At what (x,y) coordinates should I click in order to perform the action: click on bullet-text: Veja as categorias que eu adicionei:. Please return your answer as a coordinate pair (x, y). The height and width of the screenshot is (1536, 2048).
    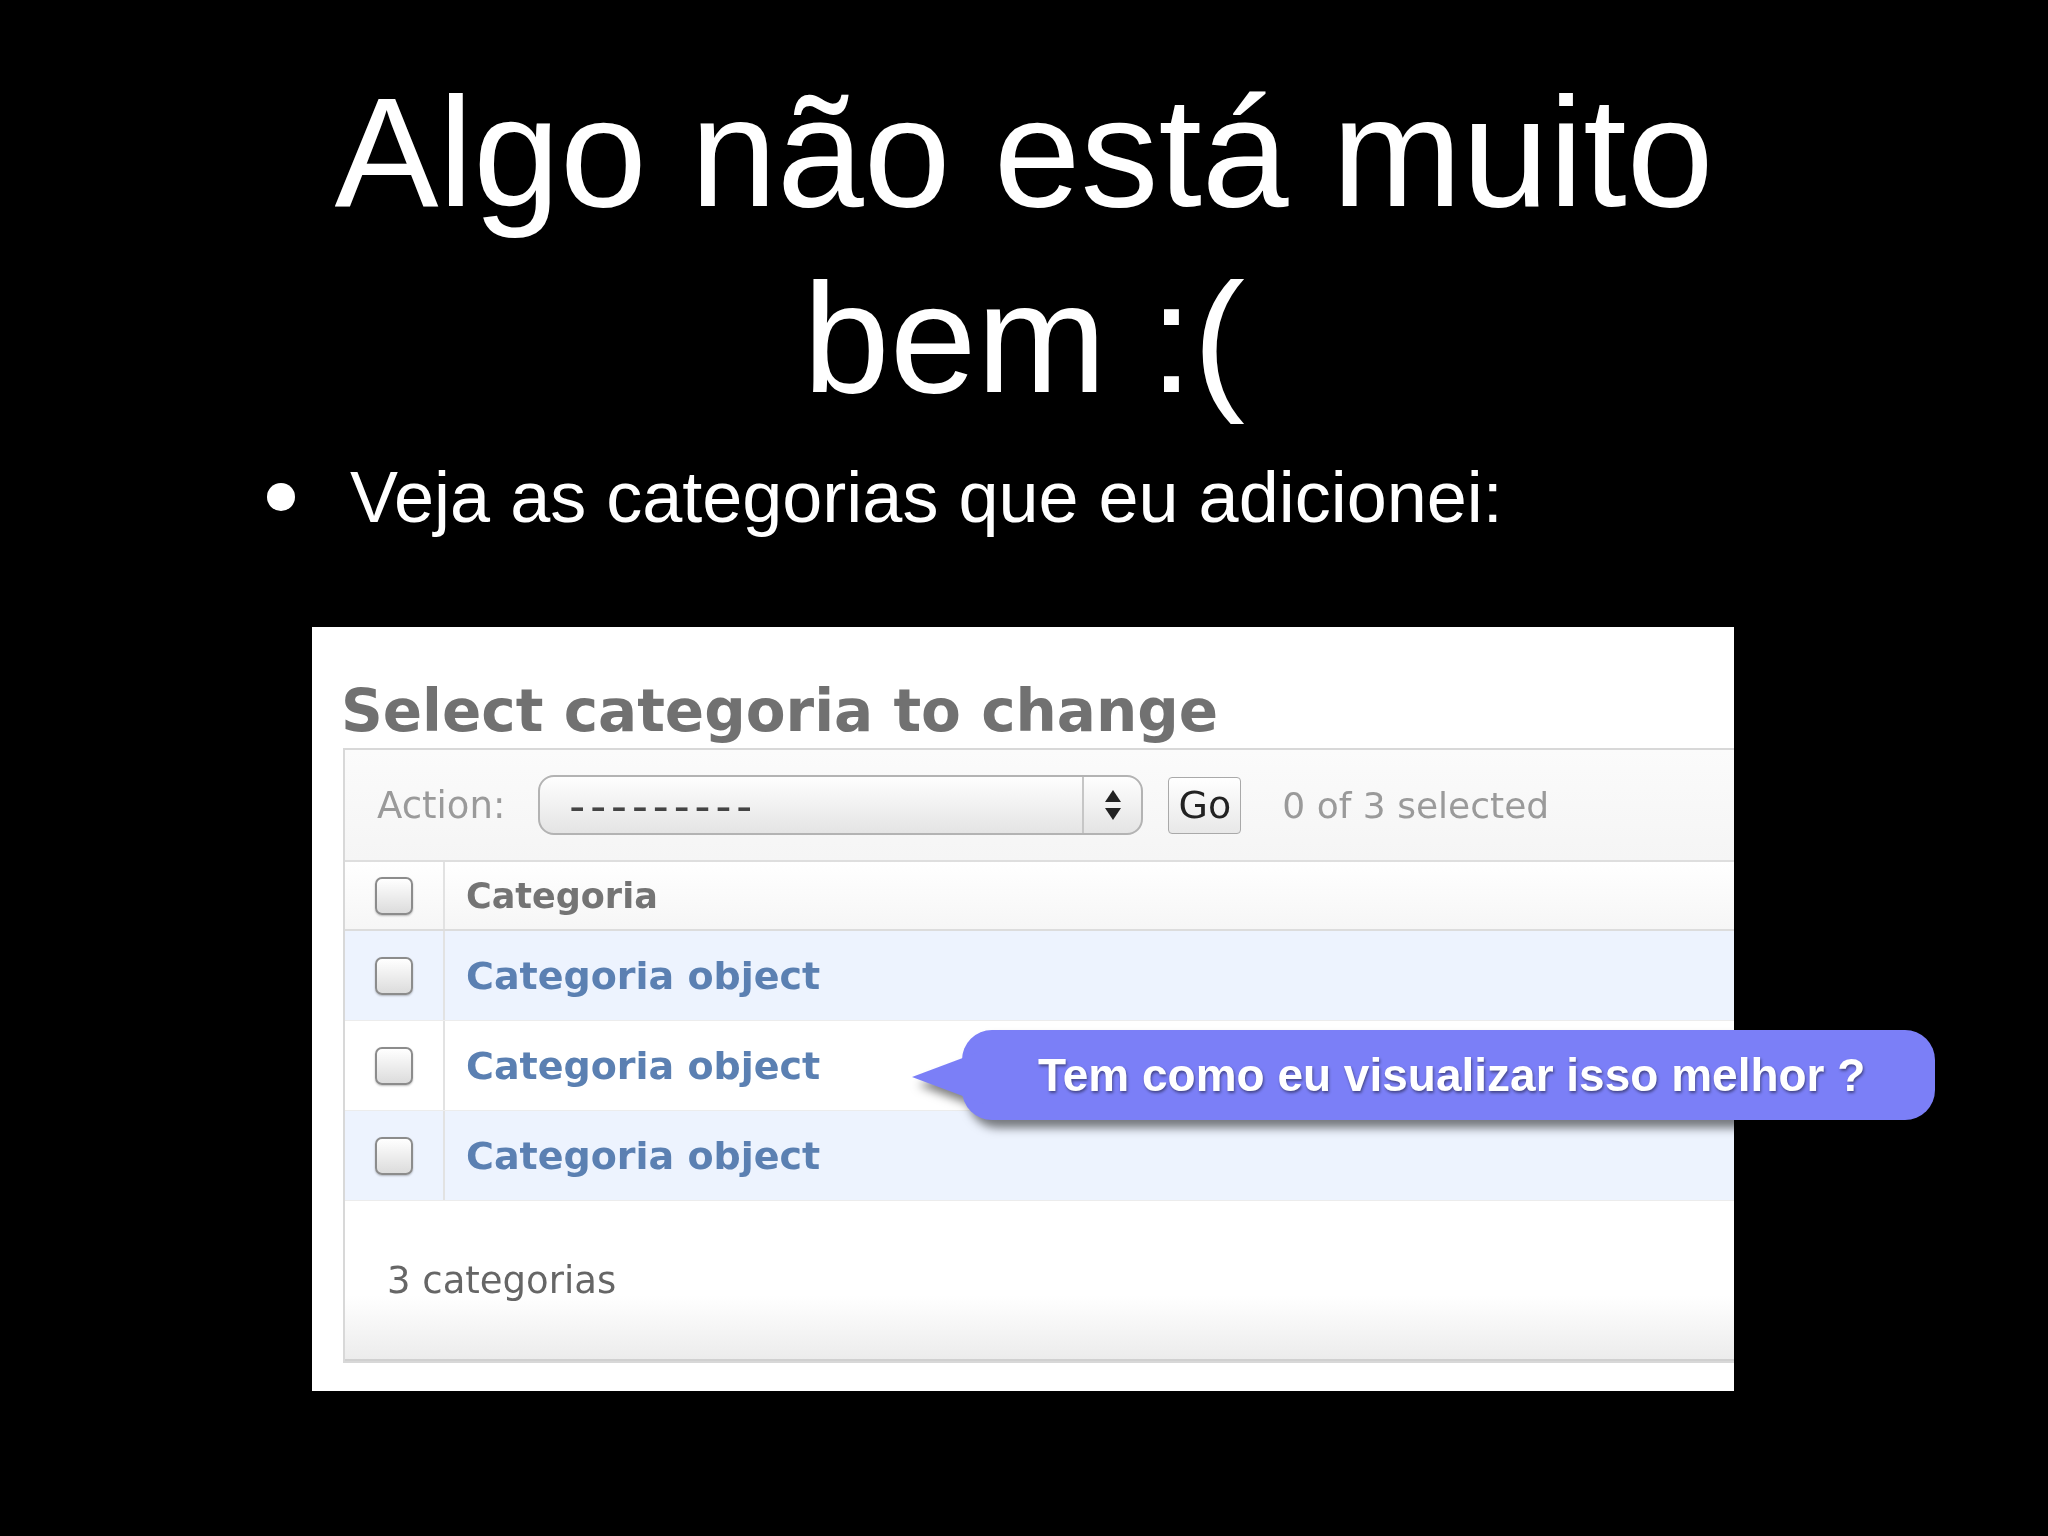
    Looking at the image, I should click on (926, 497).